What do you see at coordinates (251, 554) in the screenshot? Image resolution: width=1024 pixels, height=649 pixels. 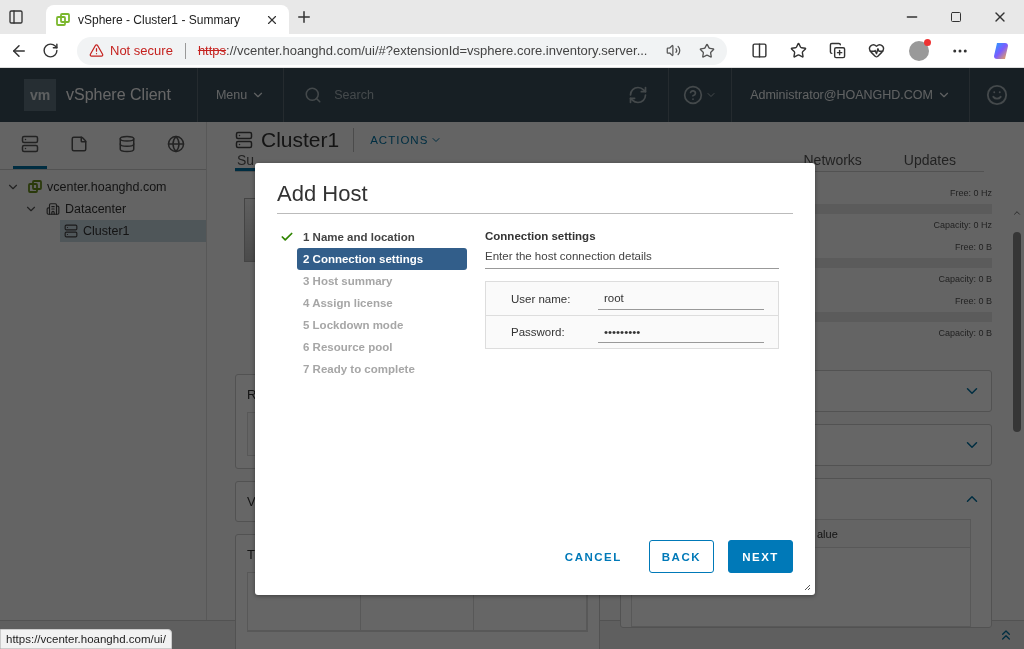 I see `card-title: T` at bounding box center [251, 554].